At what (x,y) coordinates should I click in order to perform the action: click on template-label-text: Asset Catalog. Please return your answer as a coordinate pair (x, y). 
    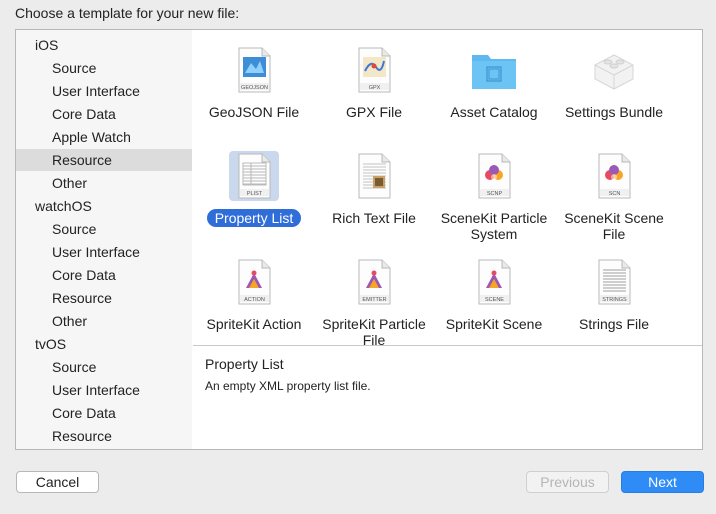
    Looking at the image, I should click on (494, 112).